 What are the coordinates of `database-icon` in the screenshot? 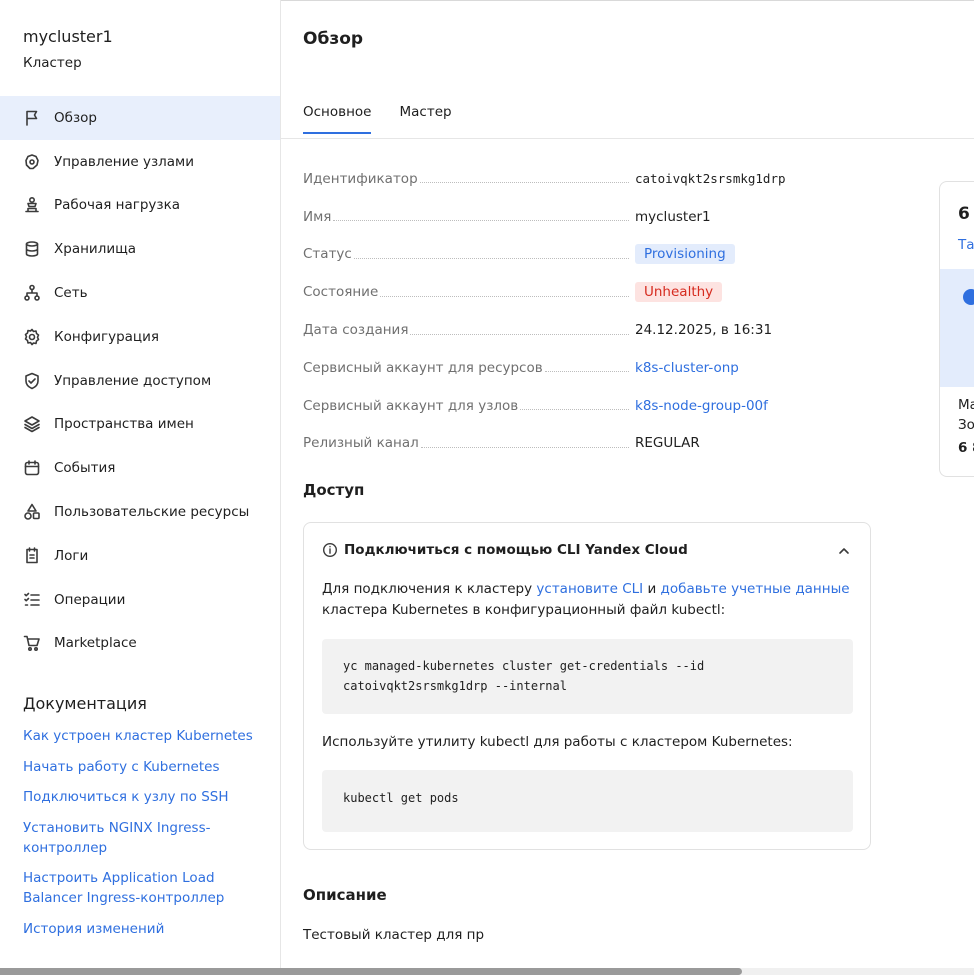 It's located at (32, 249).